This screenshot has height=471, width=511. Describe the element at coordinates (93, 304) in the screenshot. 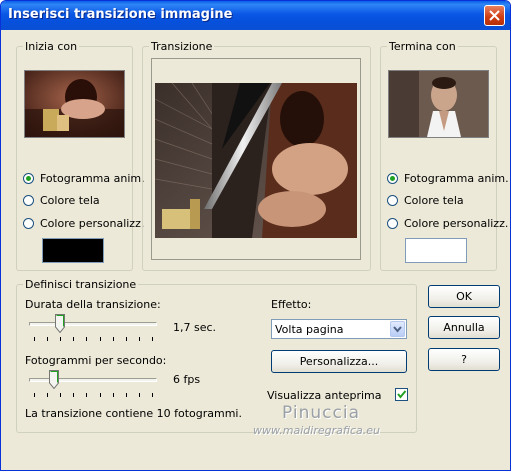

I see `duration-label: Durata della transizione:` at that location.